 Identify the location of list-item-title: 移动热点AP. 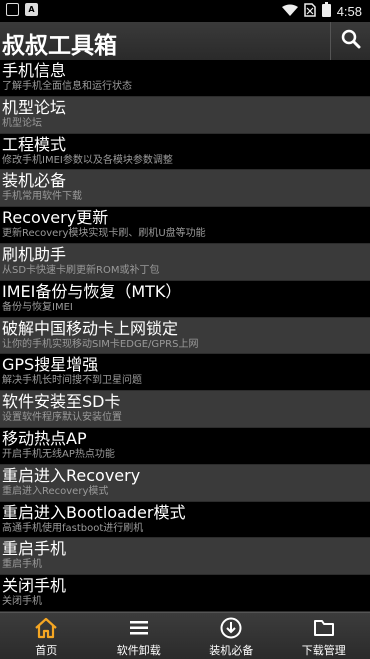
(44, 438).